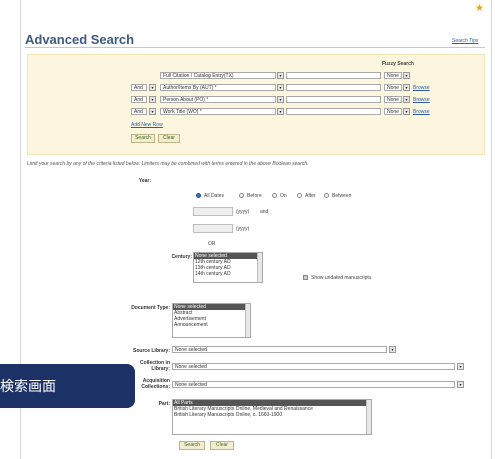 The image size is (495, 459). I want to click on radio-all-dates, so click(198, 195).